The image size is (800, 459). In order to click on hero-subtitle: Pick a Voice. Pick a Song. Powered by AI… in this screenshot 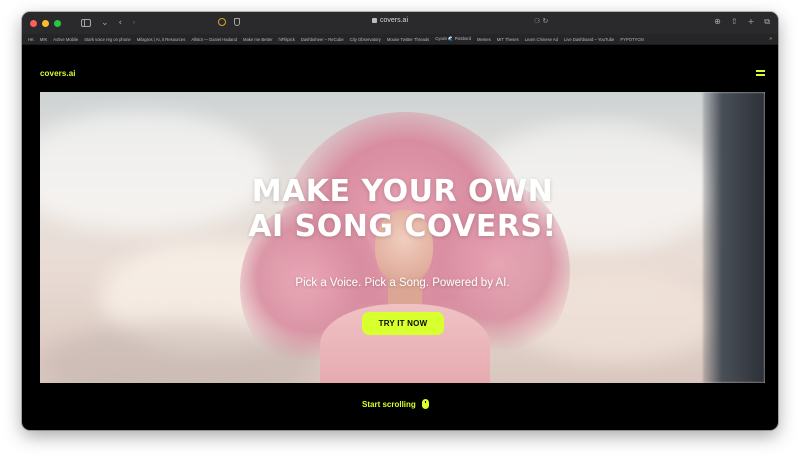, I will do `click(402, 283)`.